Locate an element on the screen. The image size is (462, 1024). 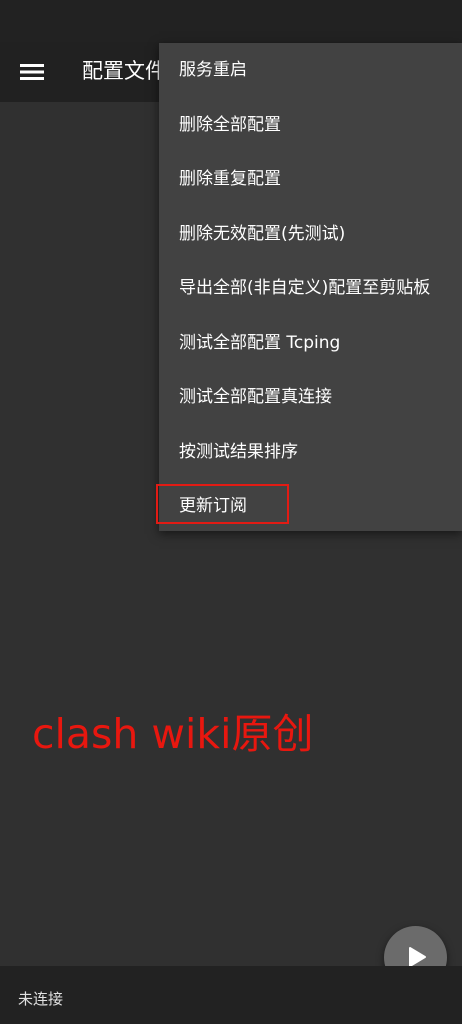
menu-item-label: 导出全部(非自定义)配置至剪贴板 is located at coordinates (305, 288).